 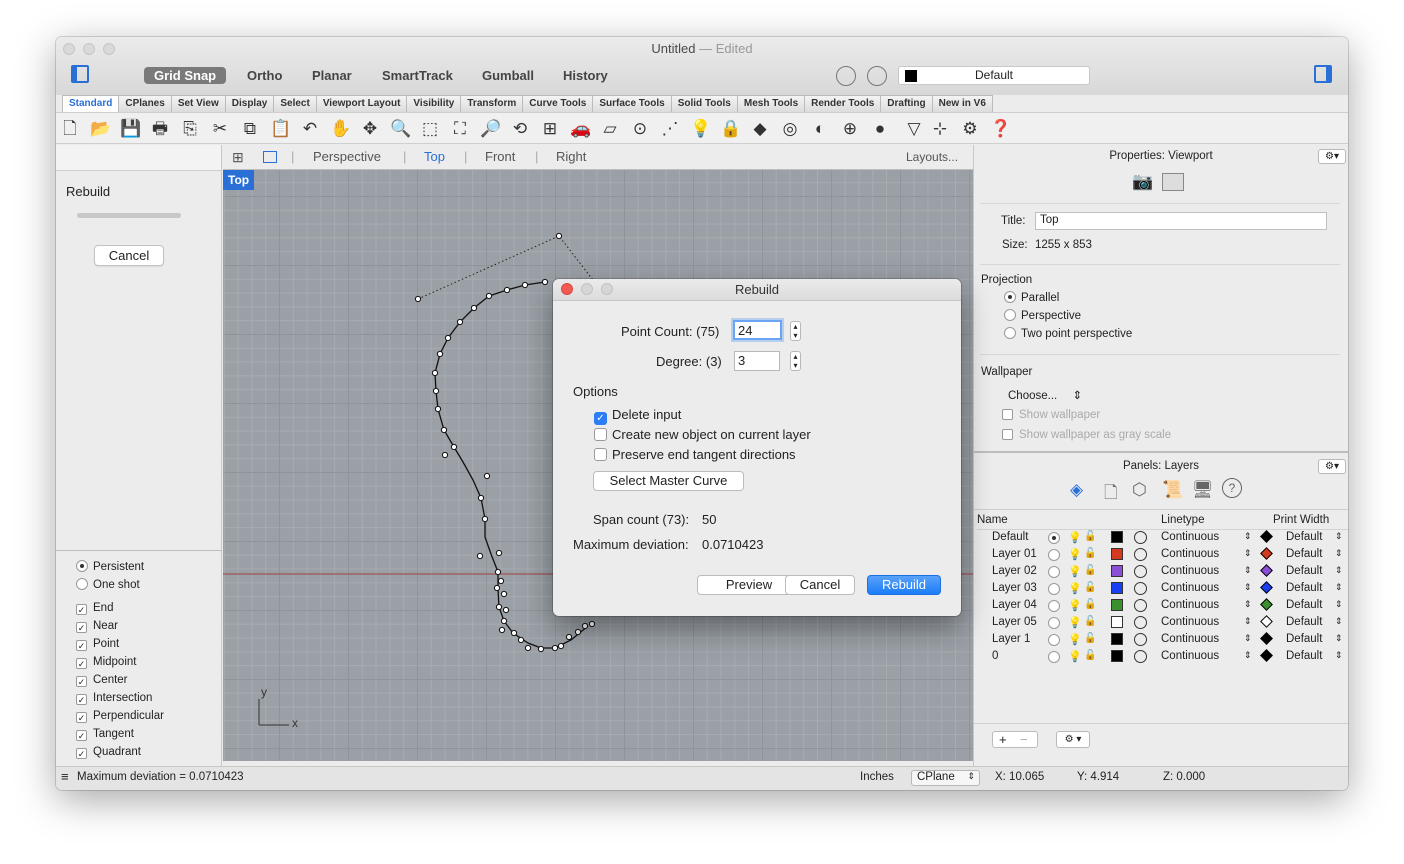 What do you see at coordinates (567, 289) in the screenshot?
I see `dialog-close-button` at bounding box center [567, 289].